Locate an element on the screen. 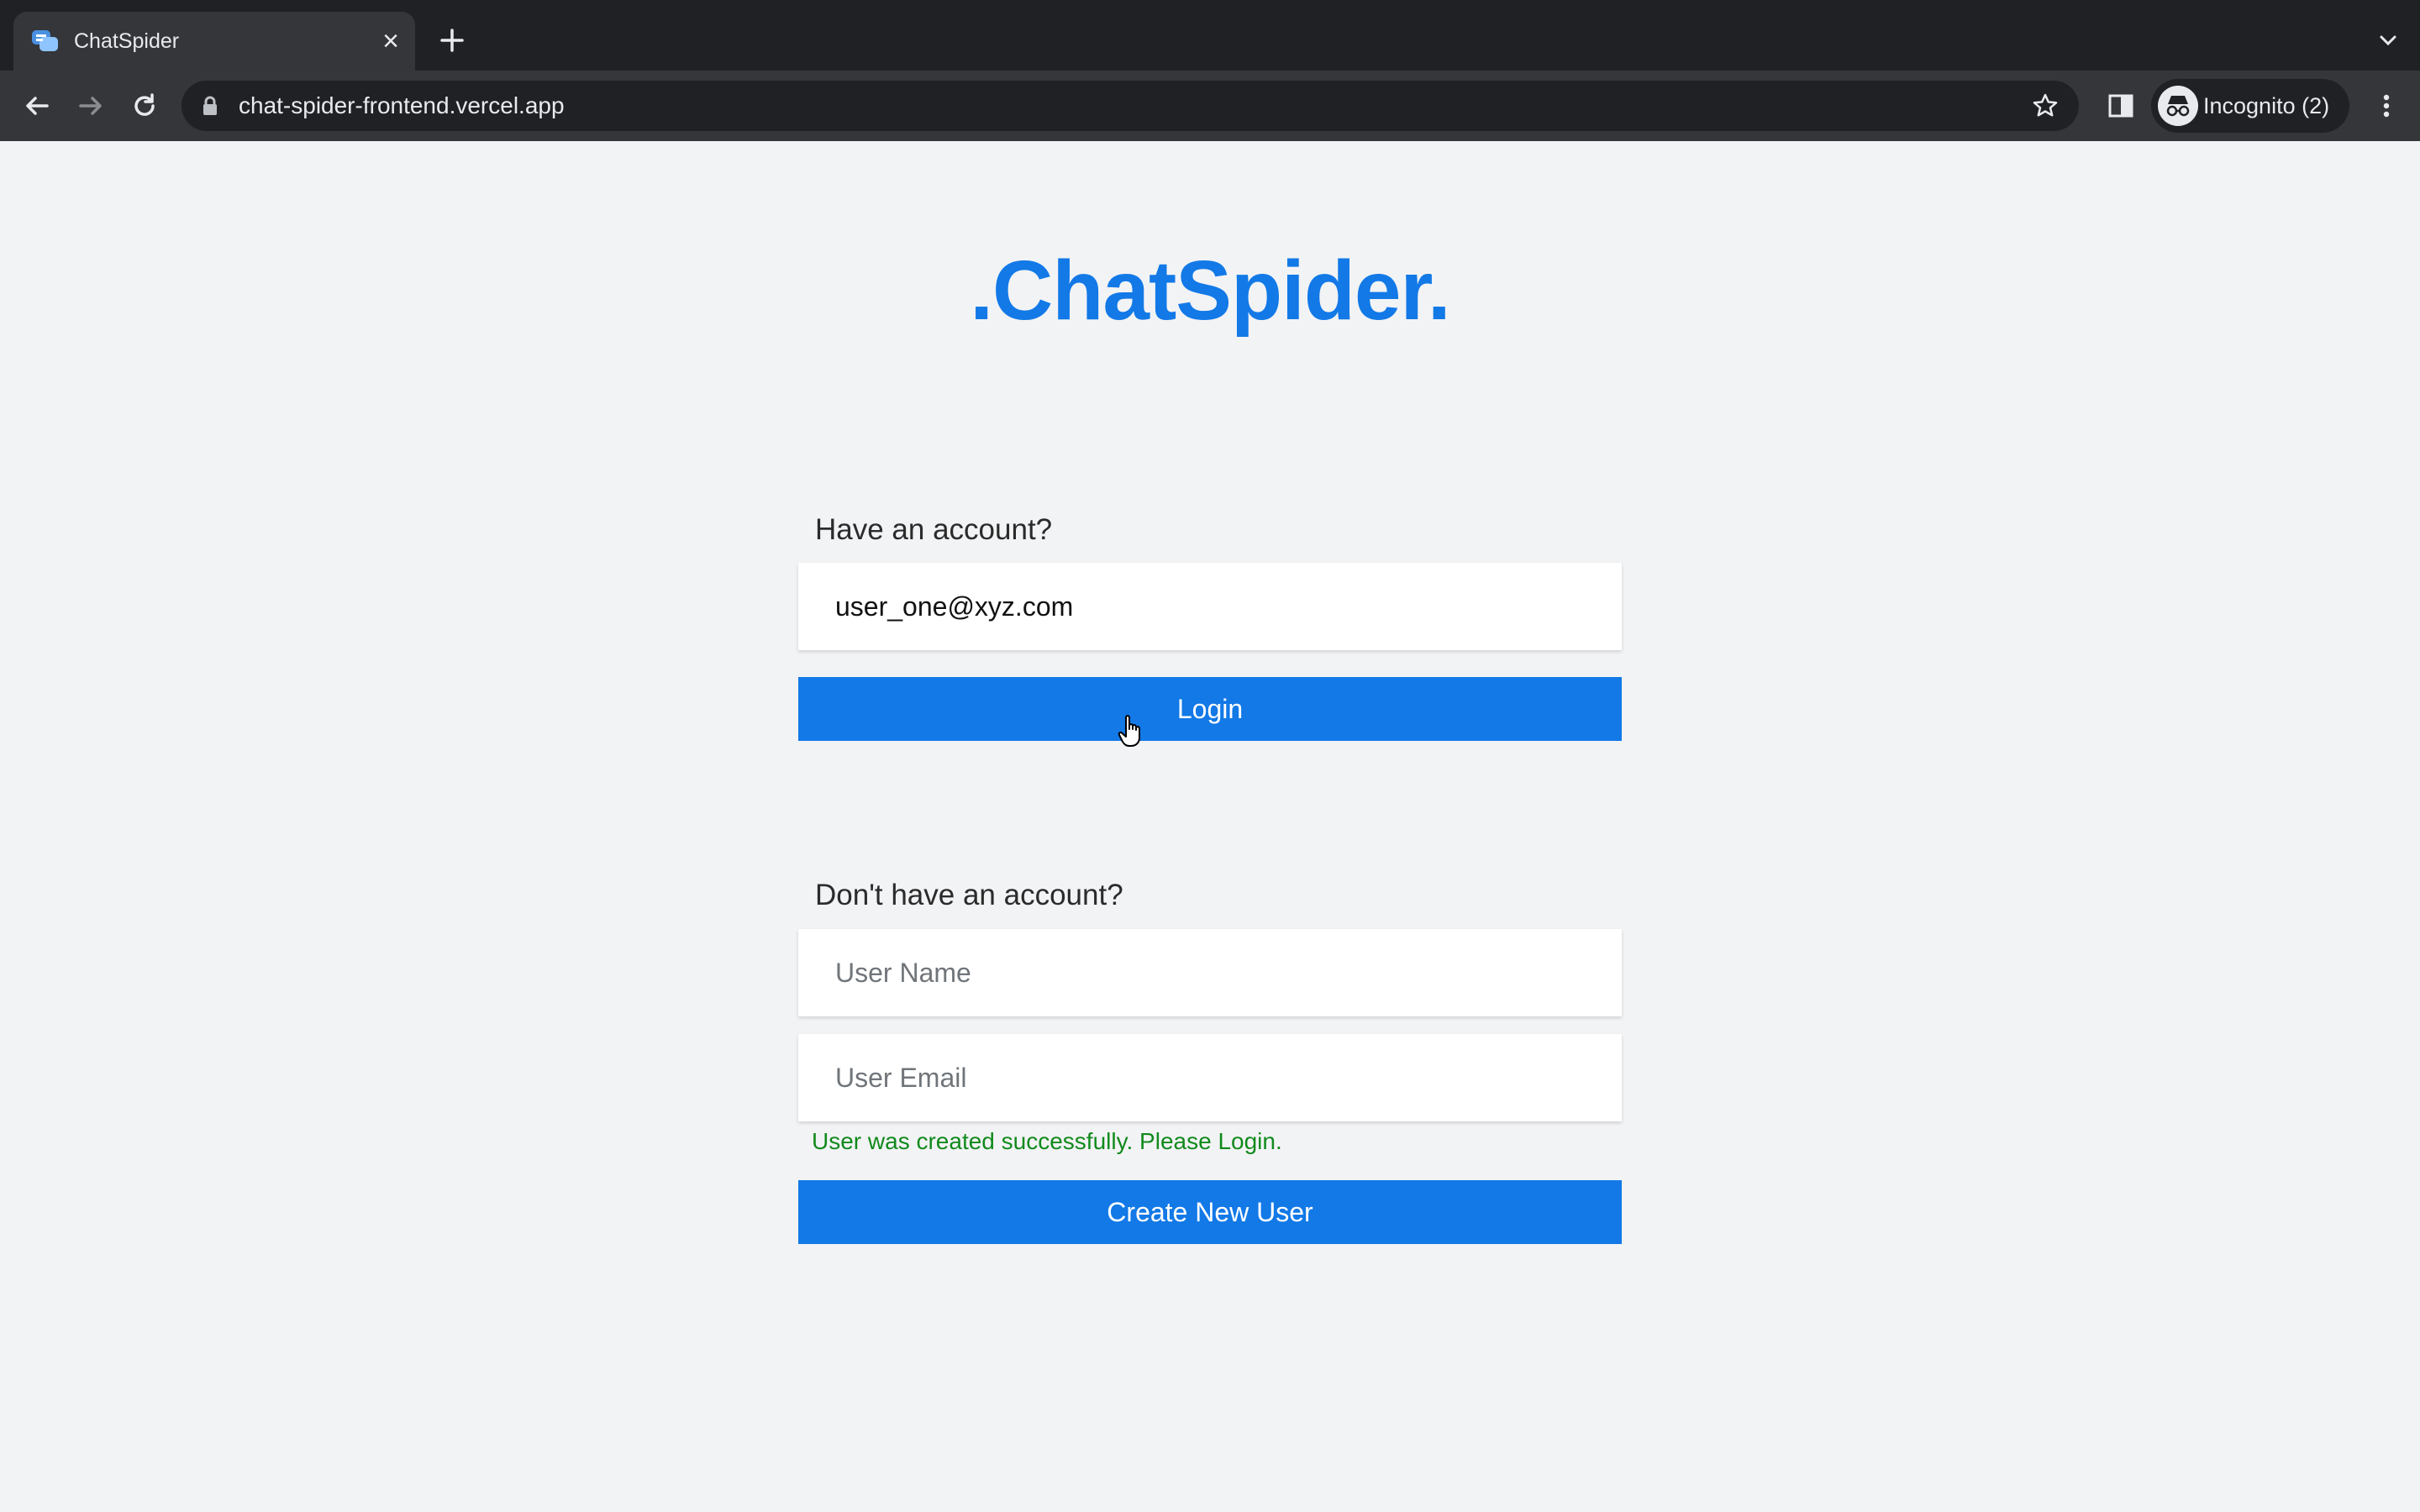 The image size is (2420, 1512). side-panel-icon is located at coordinates (2120, 105).